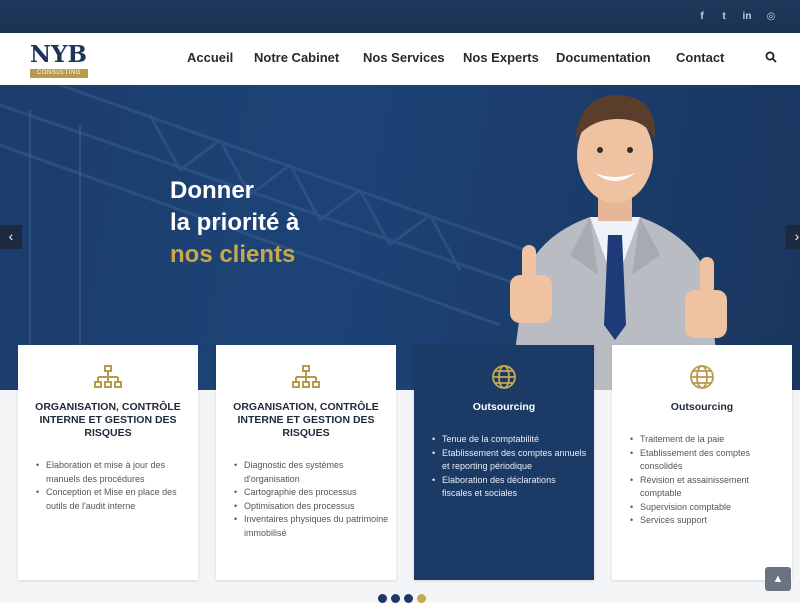 The image size is (800, 603). What do you see at coordinates (235, 222) in the screenshot?
I see `hero-title-line2: la priorité à` at bounding box center [235, 222].